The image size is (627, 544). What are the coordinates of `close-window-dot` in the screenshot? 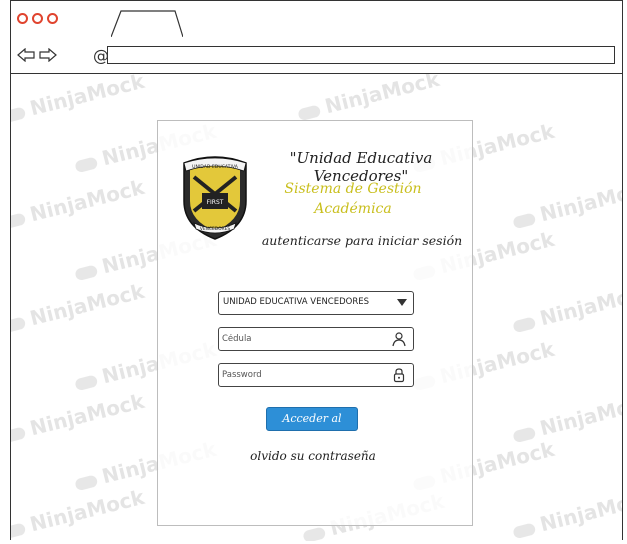 It's located at (22, 18).